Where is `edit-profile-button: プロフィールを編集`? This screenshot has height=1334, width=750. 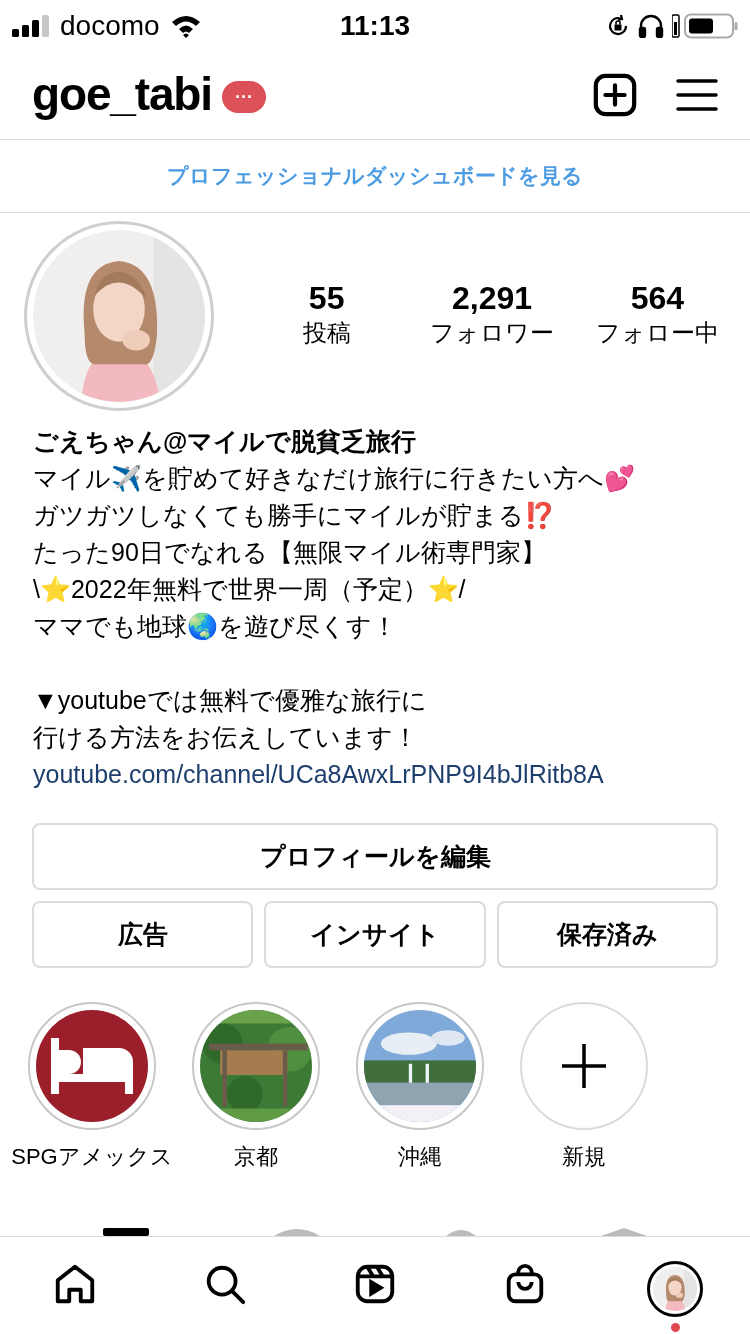
edit-profile-button: プロフィールを編集 is located at coordinates (375, 856).